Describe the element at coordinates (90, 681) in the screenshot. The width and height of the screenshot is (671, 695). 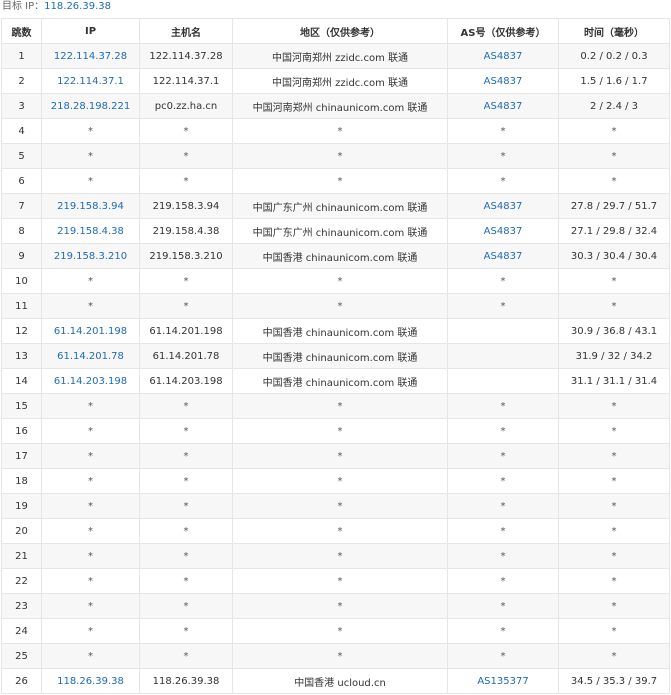
I see `ip-cell: 118.26.39.38` at that location.